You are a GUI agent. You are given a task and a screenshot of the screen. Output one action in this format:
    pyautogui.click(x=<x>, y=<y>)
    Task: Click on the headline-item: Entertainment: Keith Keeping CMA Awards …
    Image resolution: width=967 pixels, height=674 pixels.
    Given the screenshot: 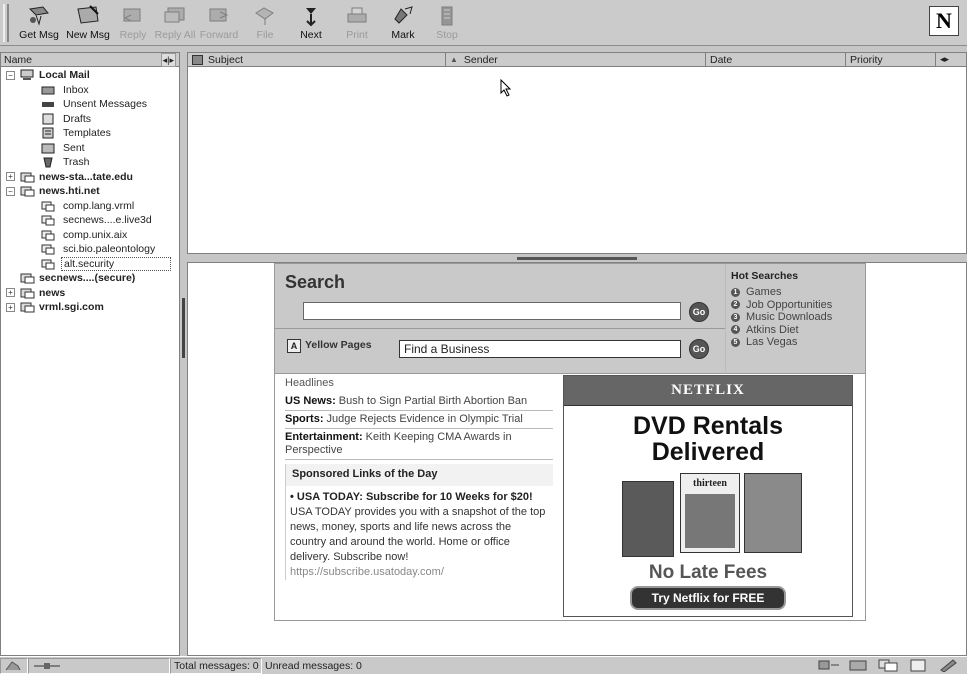 What is the action you would take?
    pyautogui.click(x=419, y=444)
    